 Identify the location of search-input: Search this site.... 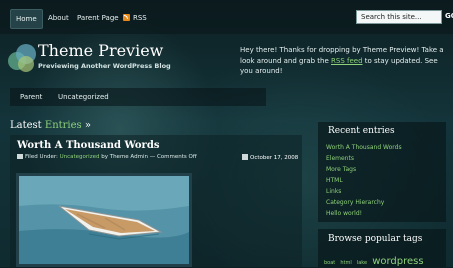
(399, 17).